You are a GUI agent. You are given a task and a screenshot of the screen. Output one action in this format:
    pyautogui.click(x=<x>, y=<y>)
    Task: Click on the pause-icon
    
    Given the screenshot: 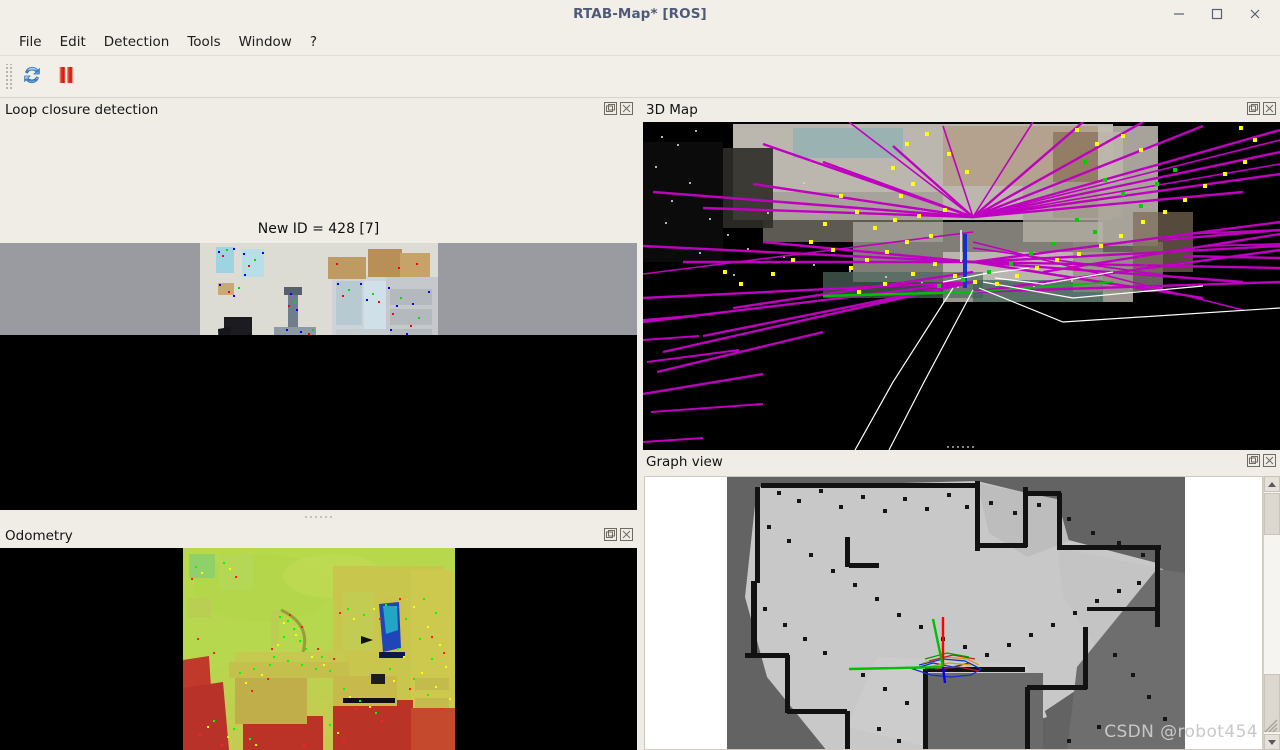 What is the action you would take?
    pyautogui.click(x=66, y=77)
    